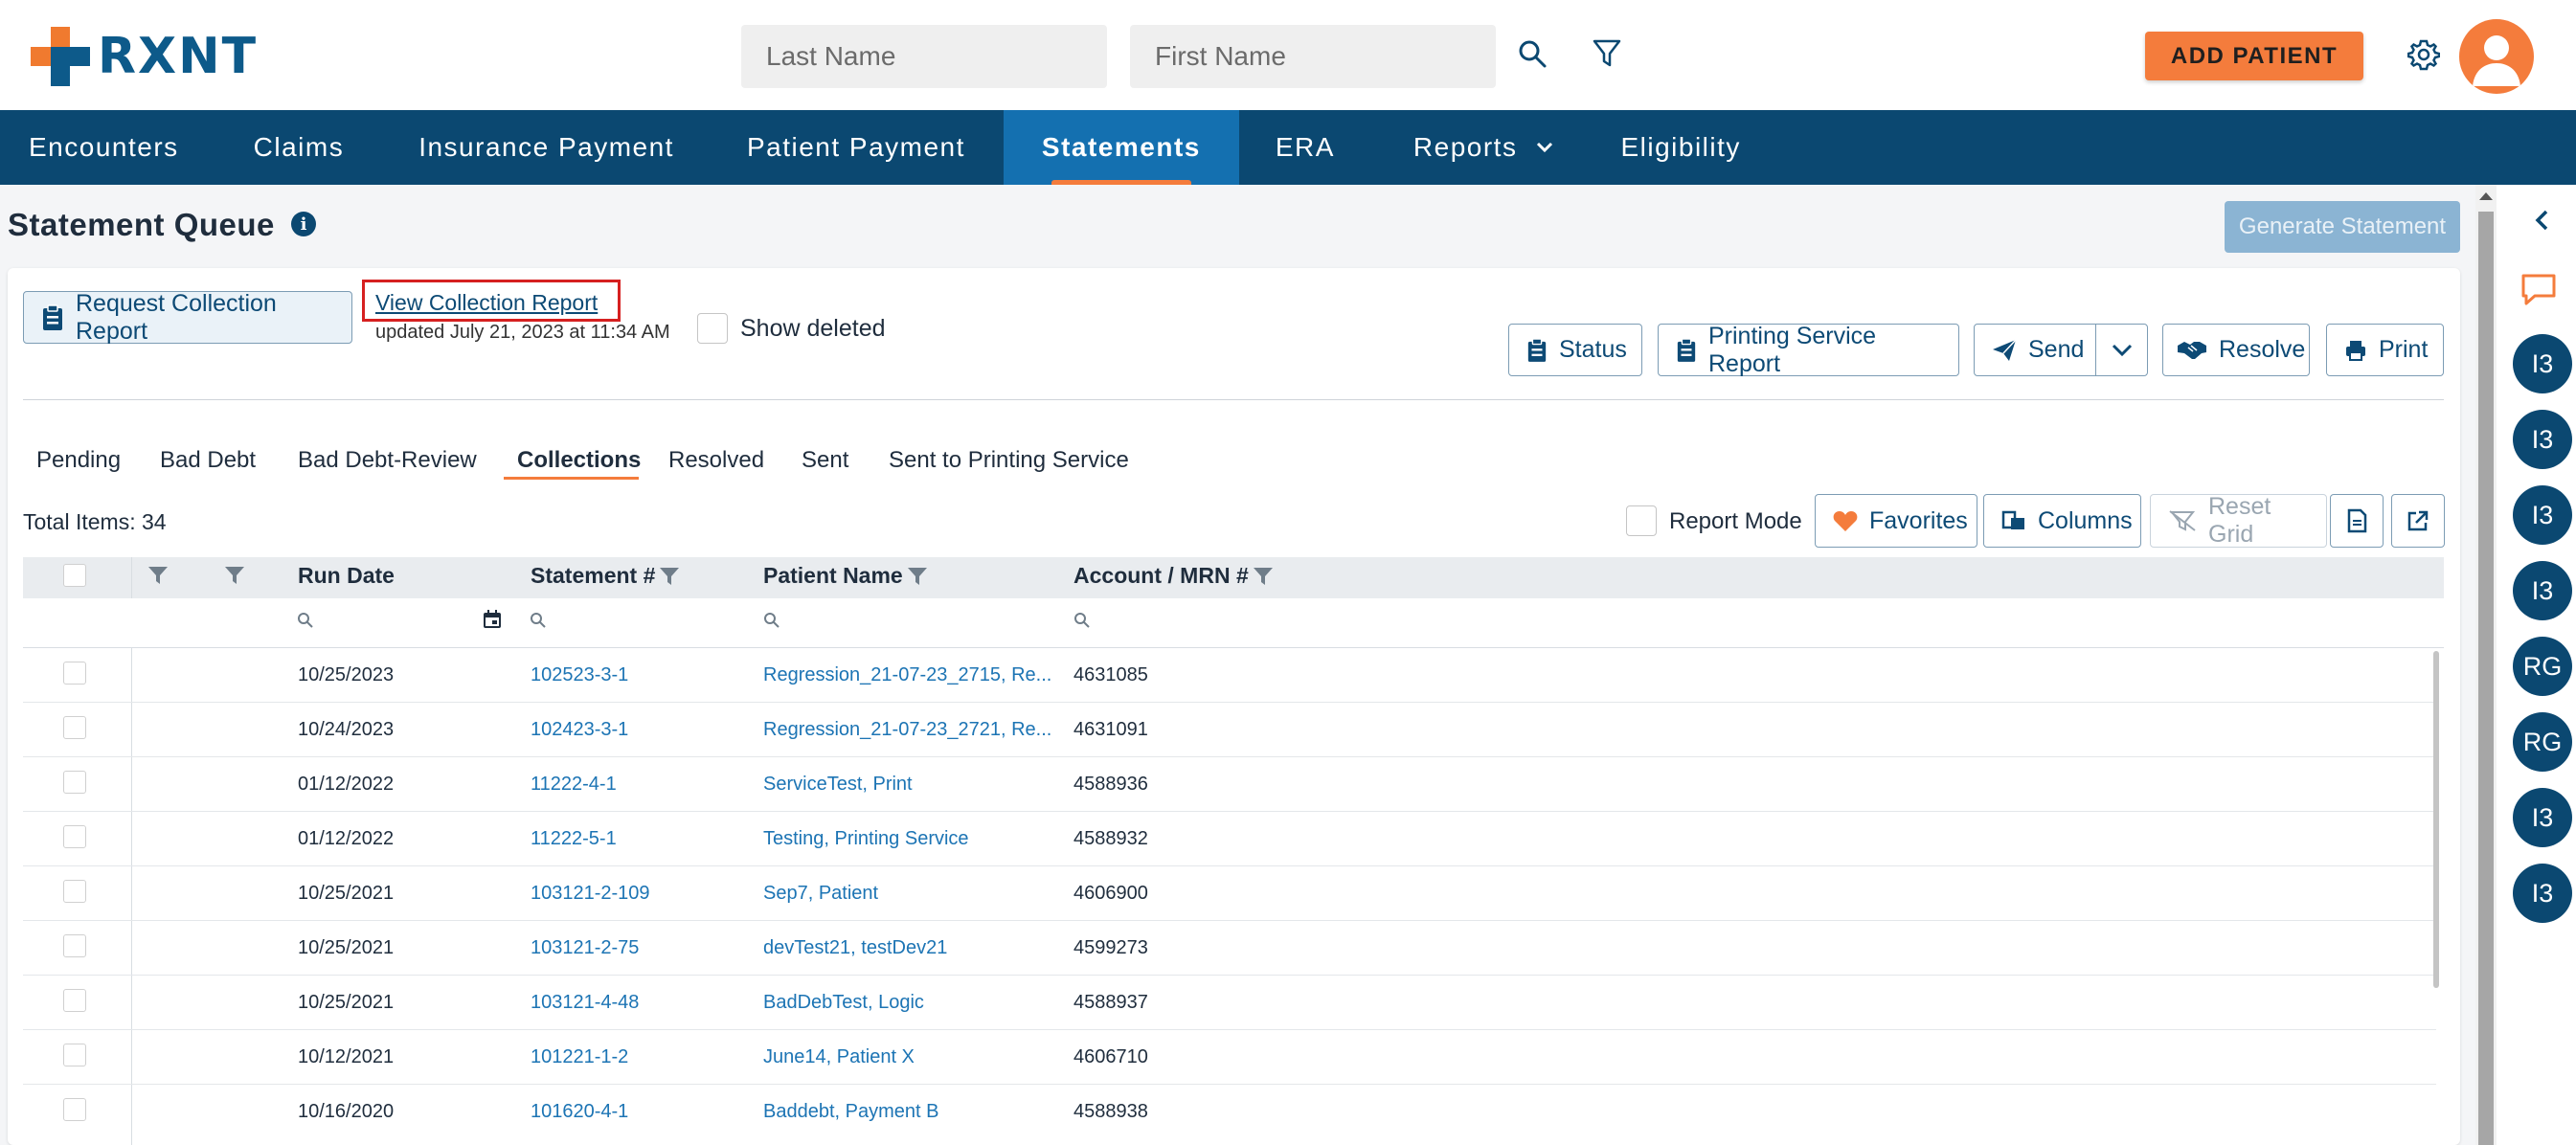 The image size is (2576, 1145). Describe the element at coordinates (78, 460) in the screenshot. I see `tab-pending: Pending` at that location.